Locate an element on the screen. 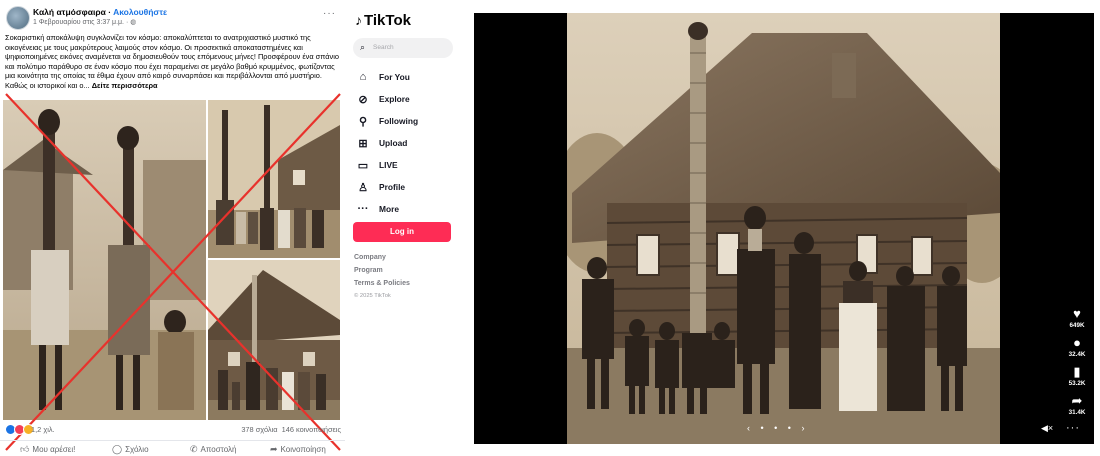 Image resolution: width=1100 pixels, height=456 pixels. nav-label: More is located at coordinates (389, 209).